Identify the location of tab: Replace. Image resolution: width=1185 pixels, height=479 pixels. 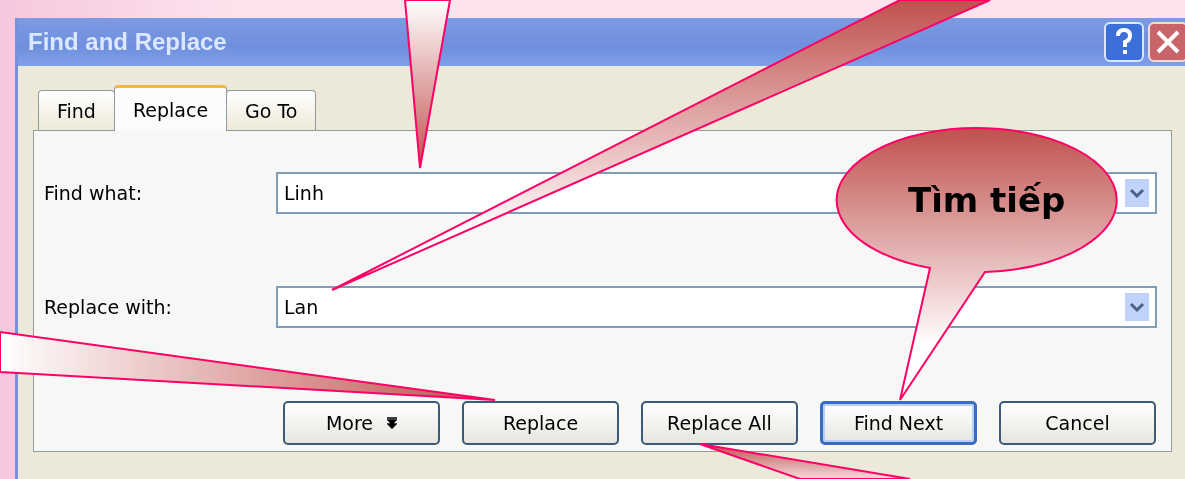
(170, 108).